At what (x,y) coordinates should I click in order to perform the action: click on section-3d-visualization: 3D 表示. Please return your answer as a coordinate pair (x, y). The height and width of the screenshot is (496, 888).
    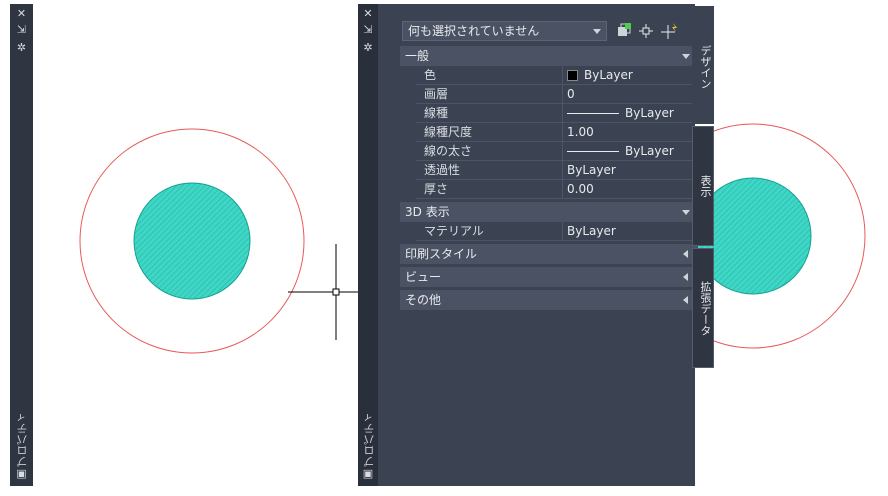
    Looking at the image, I should click on (549, 212).